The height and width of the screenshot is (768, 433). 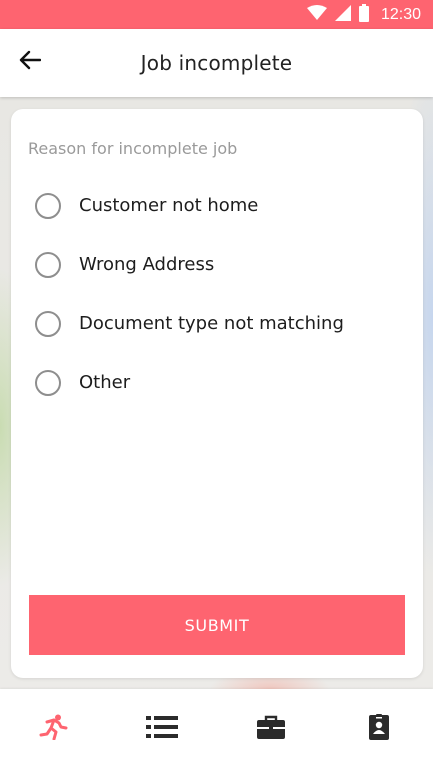 I want to click on status-bar: 12:30, so click(x=216, y=14).